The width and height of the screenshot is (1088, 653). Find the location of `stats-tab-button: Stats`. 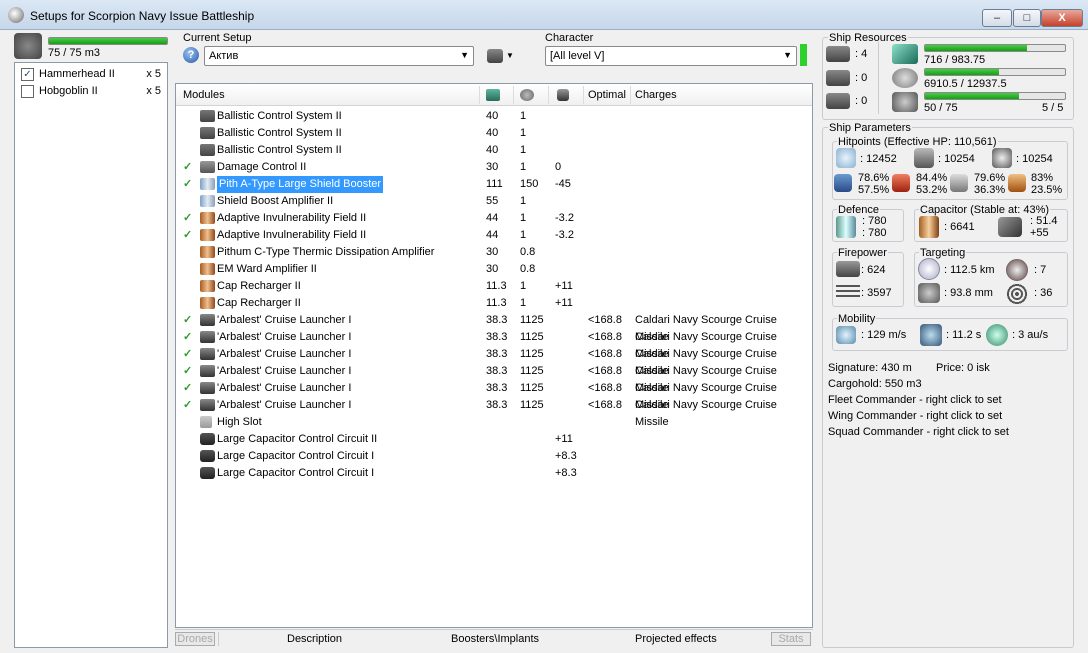

stats-tab-button: Stats is located at coordinates (791, 639).